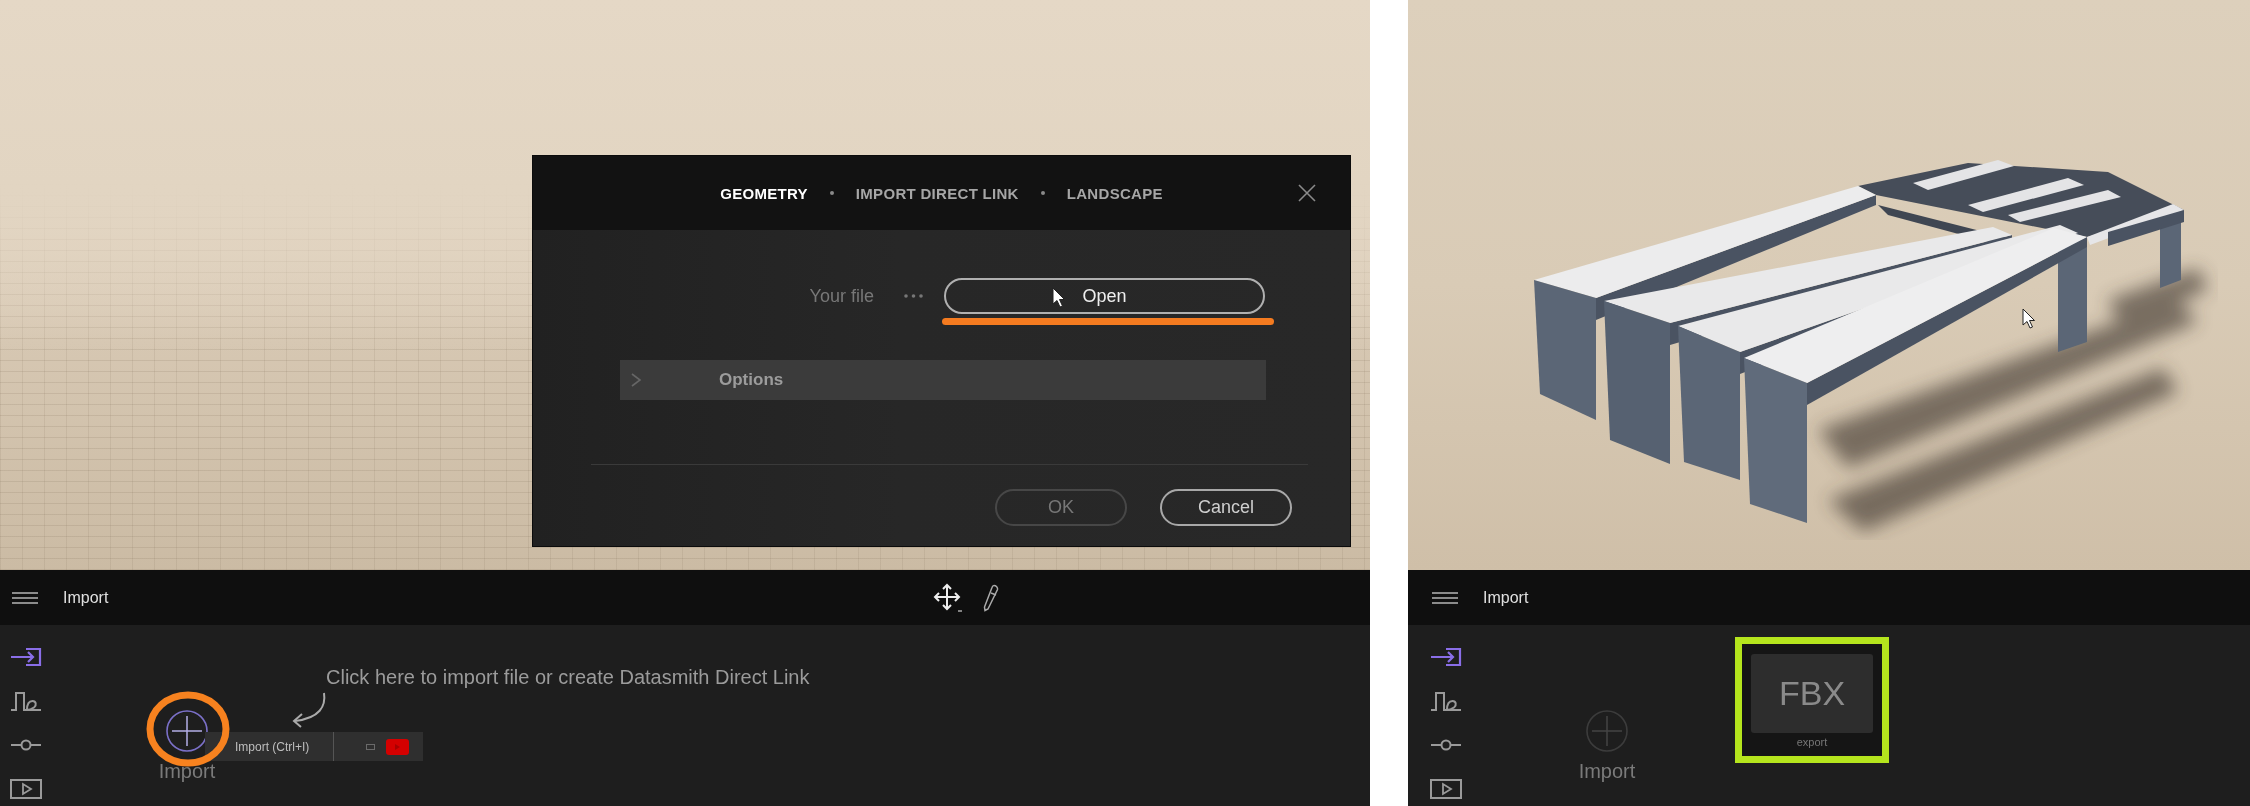  What do you see at coordinates (1307, 193) in the screenshot?
I see `close-icon` at bounding box center [1307, 193].